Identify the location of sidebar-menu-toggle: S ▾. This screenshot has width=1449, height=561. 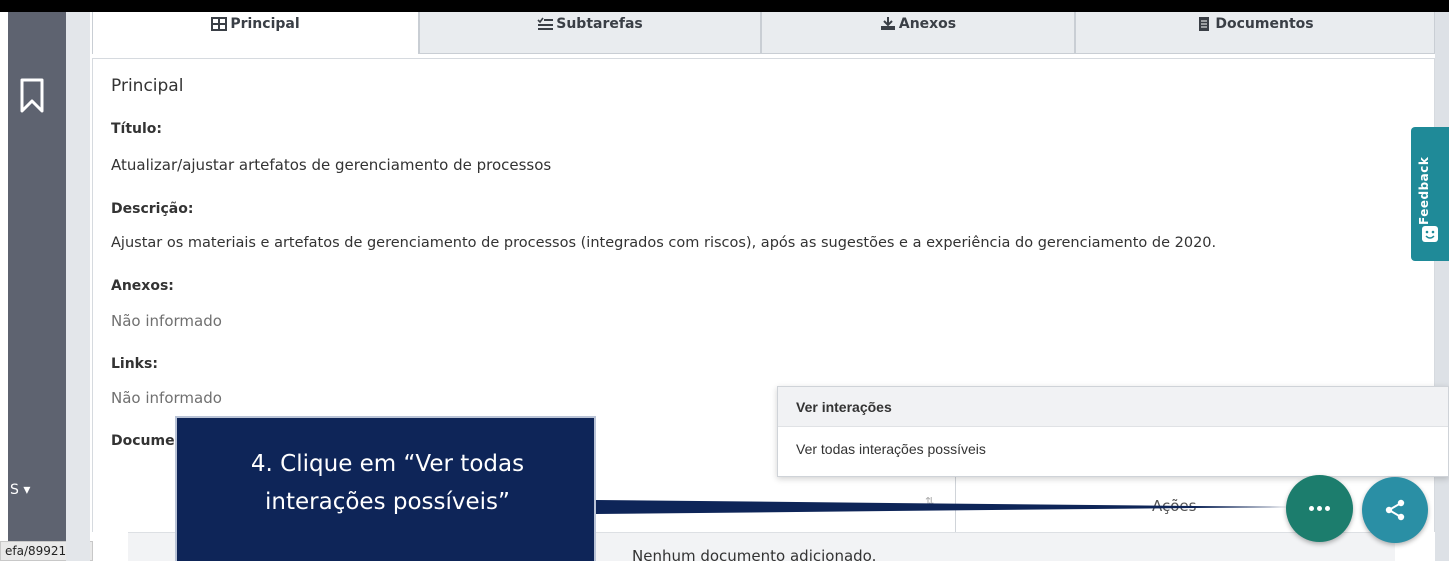
(20, 490).